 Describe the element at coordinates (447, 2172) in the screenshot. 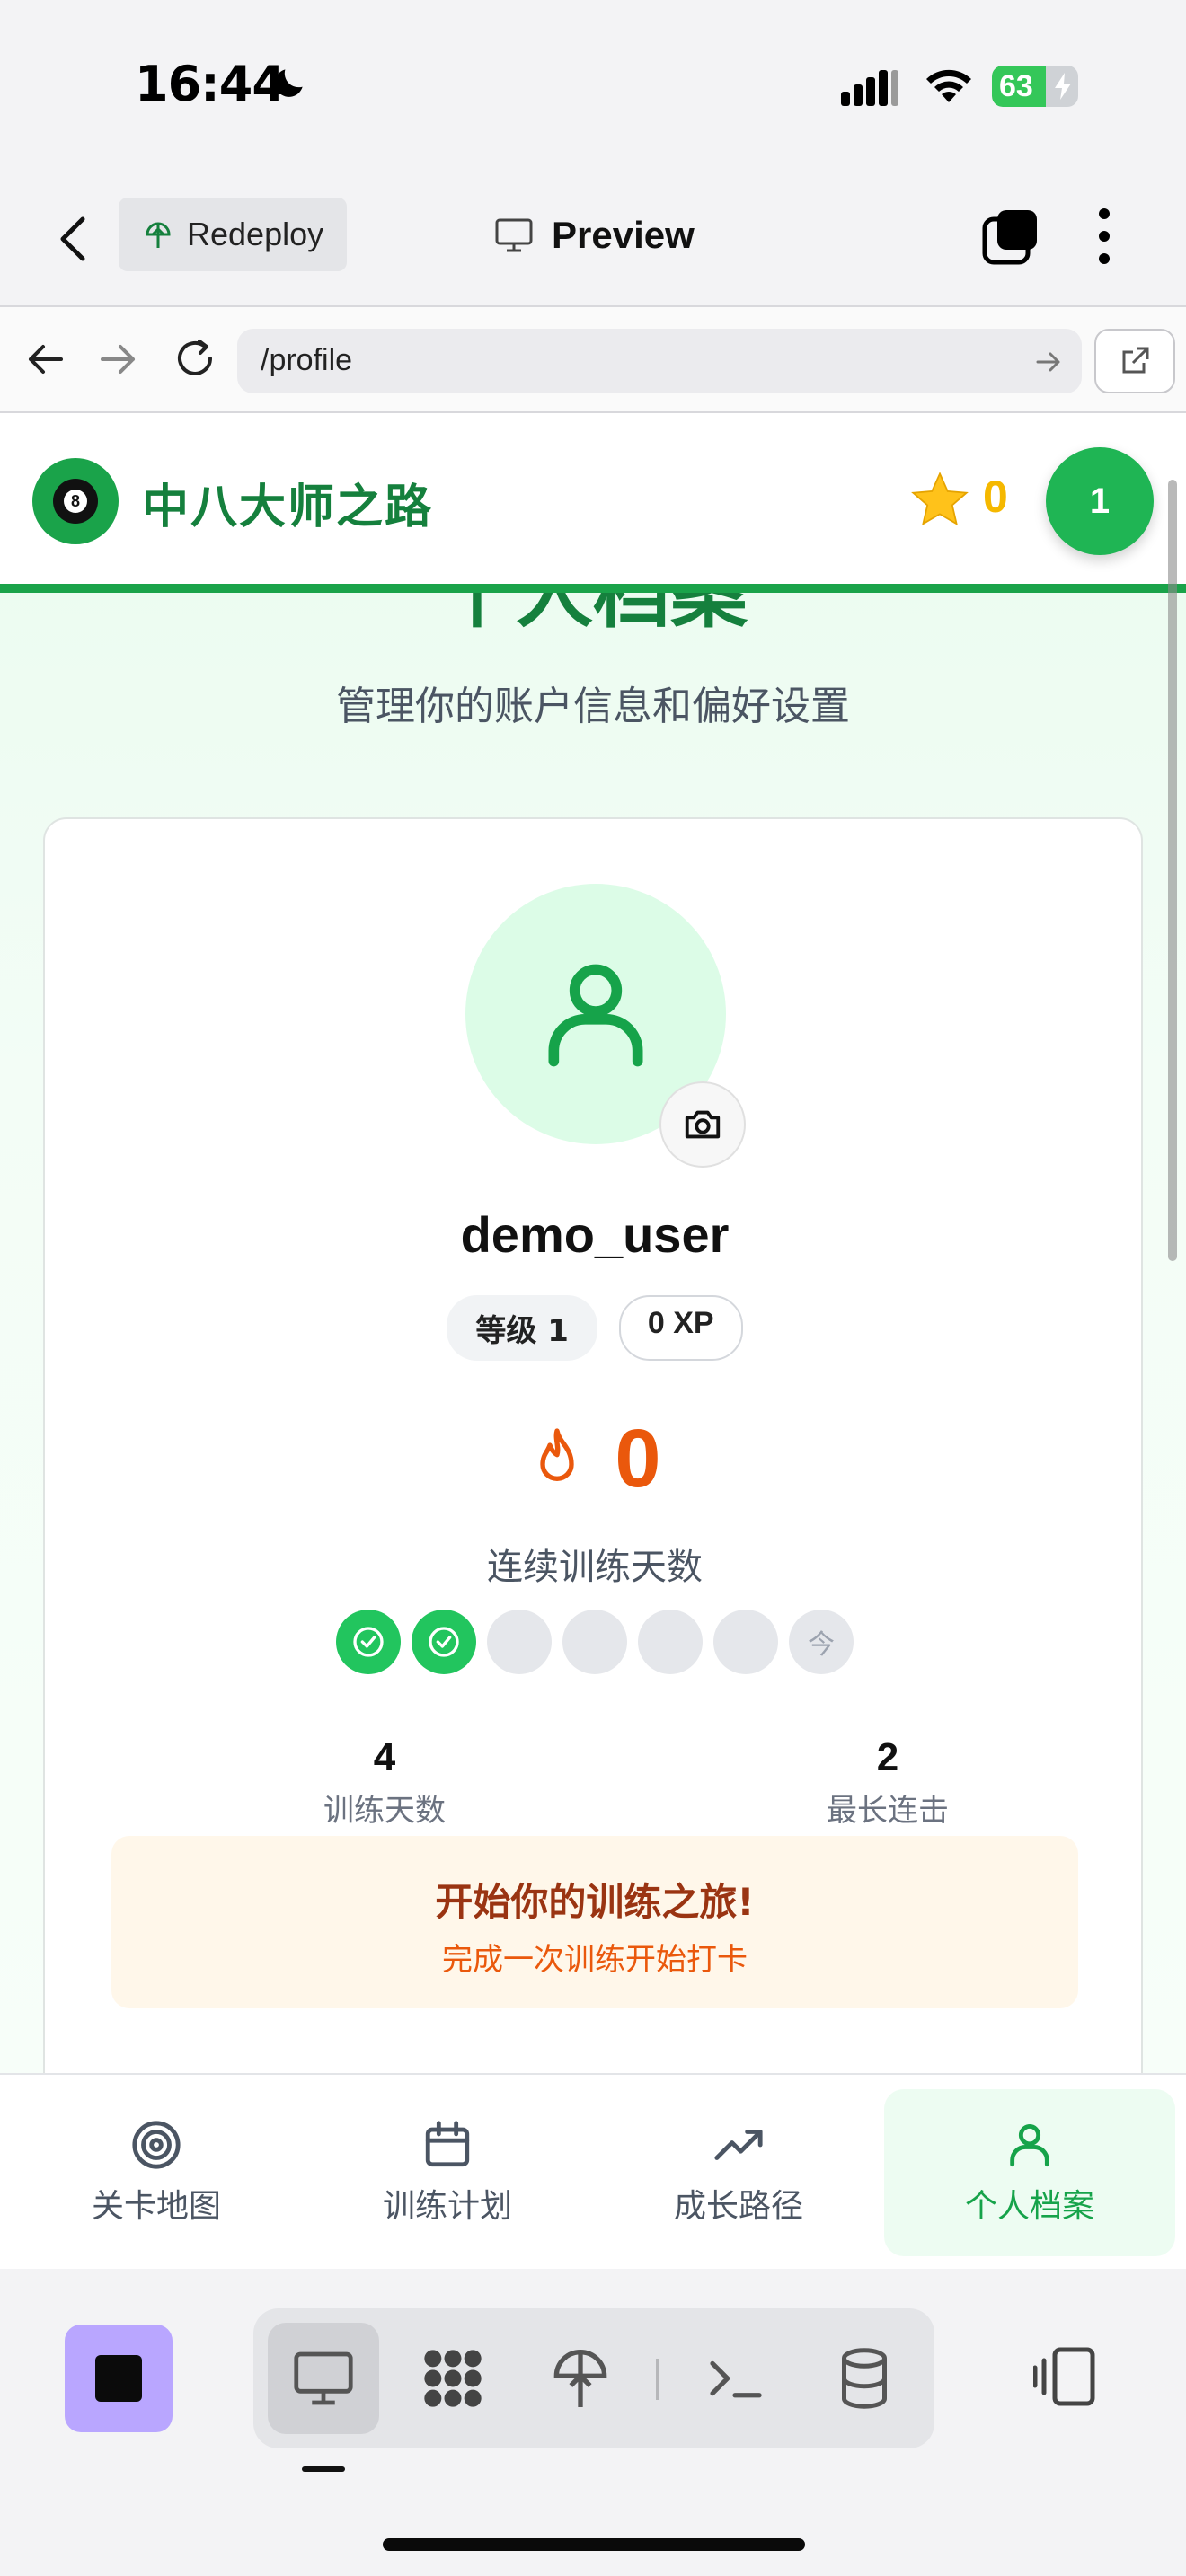

I see `nav-training-plan: 训练计划` at that location.